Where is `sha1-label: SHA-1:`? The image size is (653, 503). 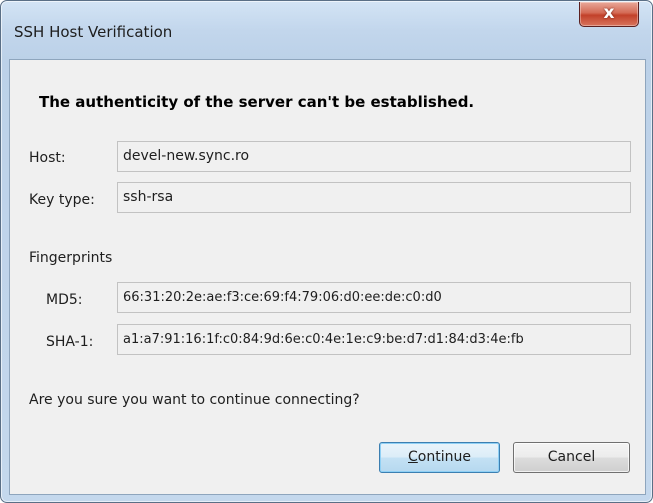
sha1-label: SHA-1: is located at coordinates (70, 342).